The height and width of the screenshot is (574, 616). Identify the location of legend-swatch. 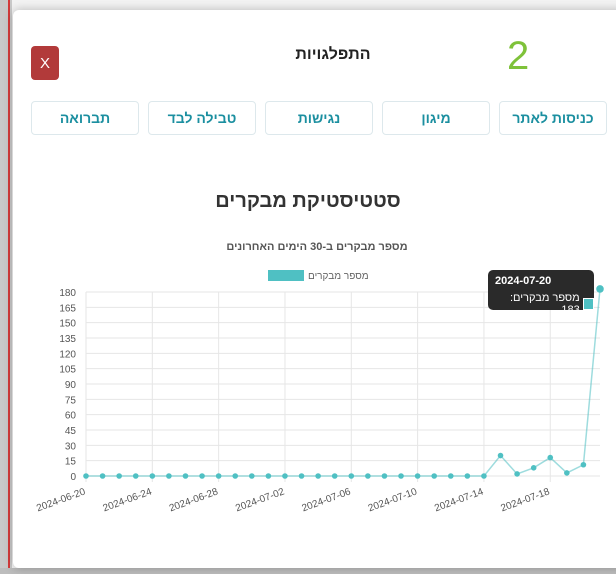
(286, 275).